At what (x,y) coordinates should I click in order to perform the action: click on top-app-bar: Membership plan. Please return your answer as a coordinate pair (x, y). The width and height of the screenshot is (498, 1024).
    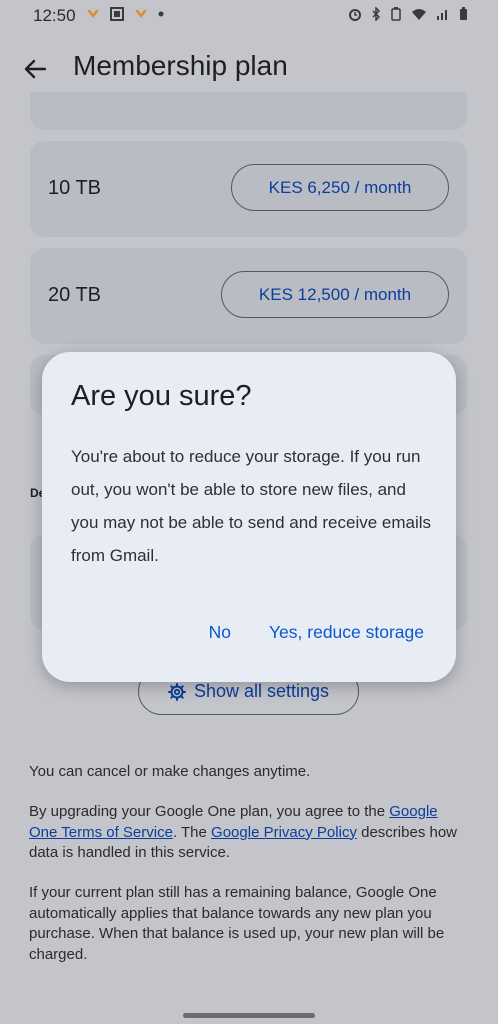
    Looking at the image, I should click on (249, 68).